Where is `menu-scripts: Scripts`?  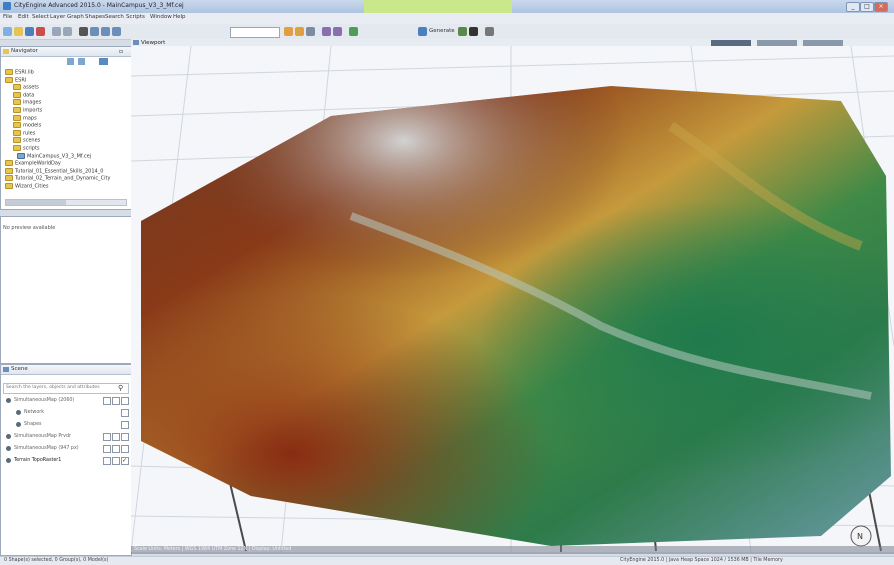 menu-scripts: Scripts is located at coordinates (135, 17).